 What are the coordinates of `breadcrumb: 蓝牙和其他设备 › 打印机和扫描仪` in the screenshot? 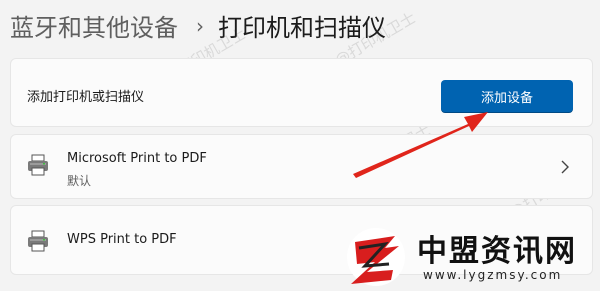 It's located at (198, 25).